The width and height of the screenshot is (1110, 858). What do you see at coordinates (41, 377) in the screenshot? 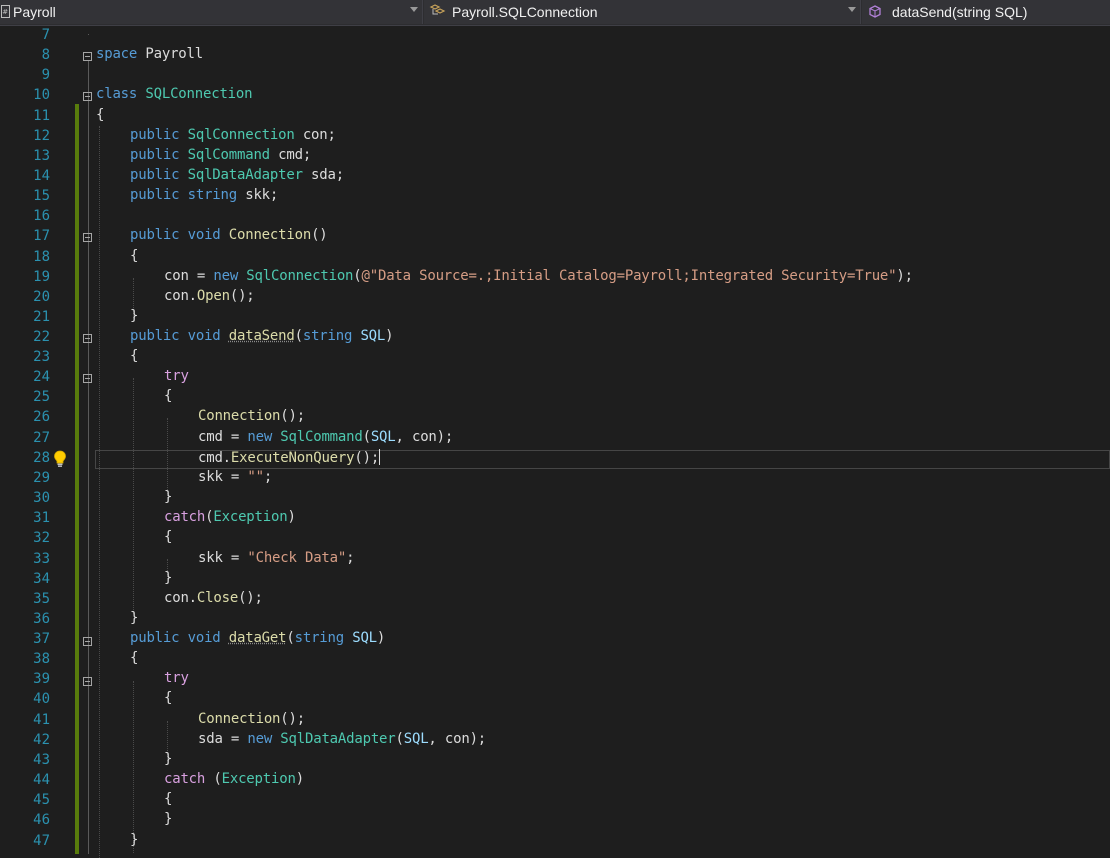
I see `line-number: 24` at bounding box center [41, 377].